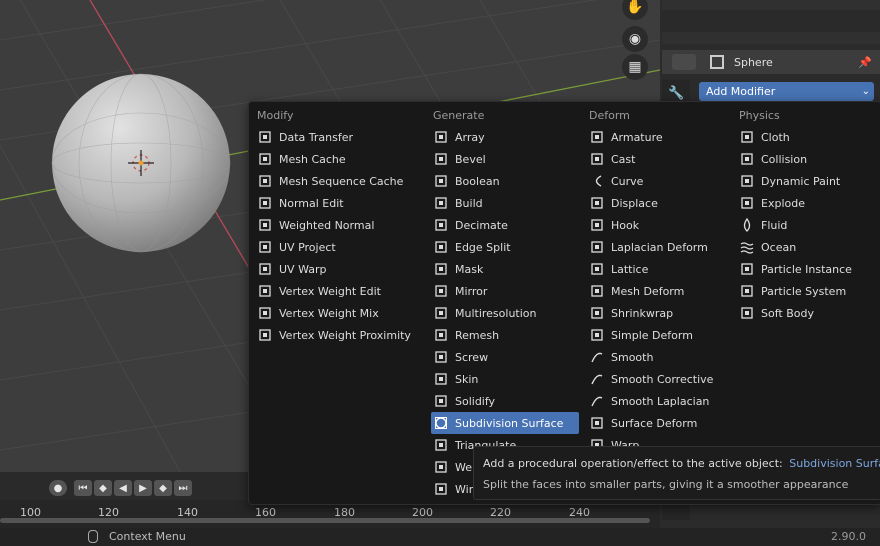  Describe the element at coordinates (627, 181) in the screenshot. I see `menu-item-label: Curve` at that location.